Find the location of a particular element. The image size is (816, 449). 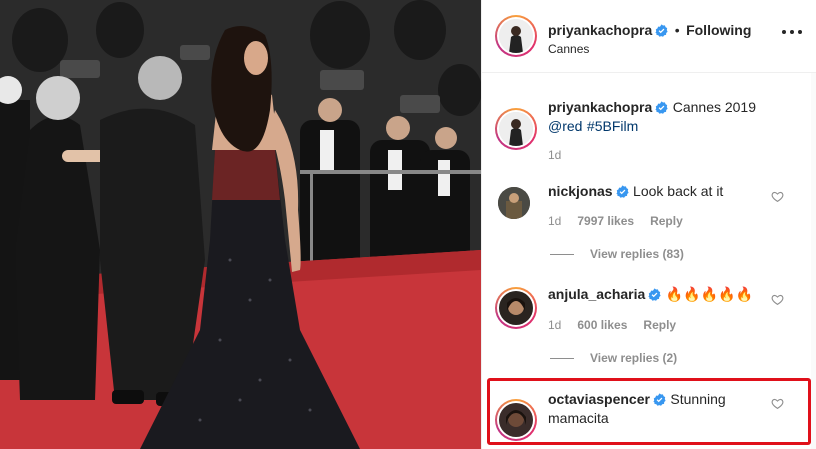

caption-time: 1d is located at coordinates (555, 155).